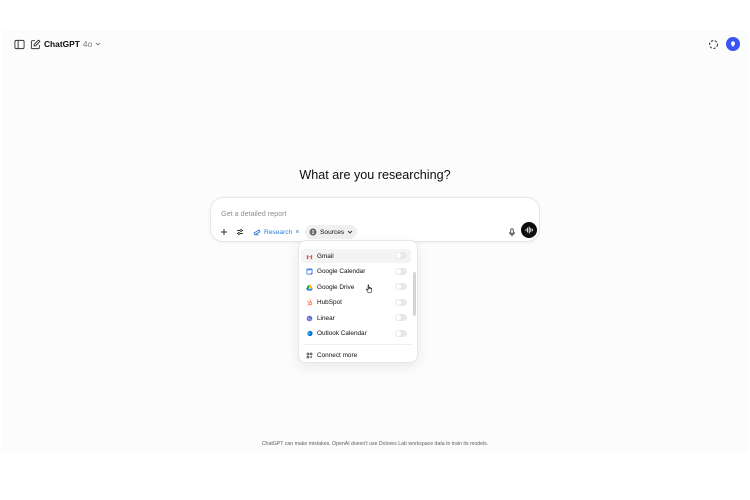 Image resolution: width=750 pixels, height=500 pixels. I want to click on sources-label: Sources, so click(332, 232).